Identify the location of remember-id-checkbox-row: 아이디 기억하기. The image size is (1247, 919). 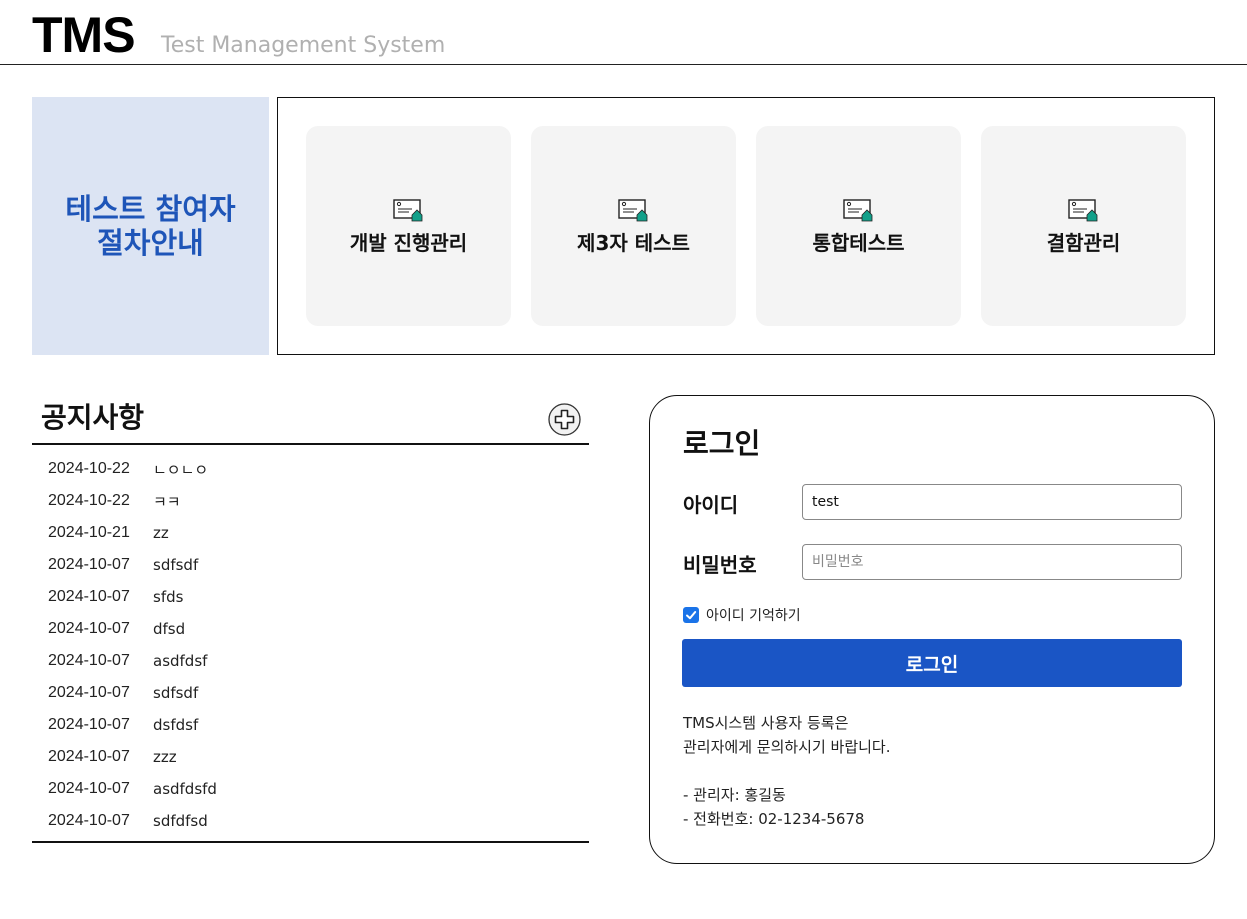
(742, 615).